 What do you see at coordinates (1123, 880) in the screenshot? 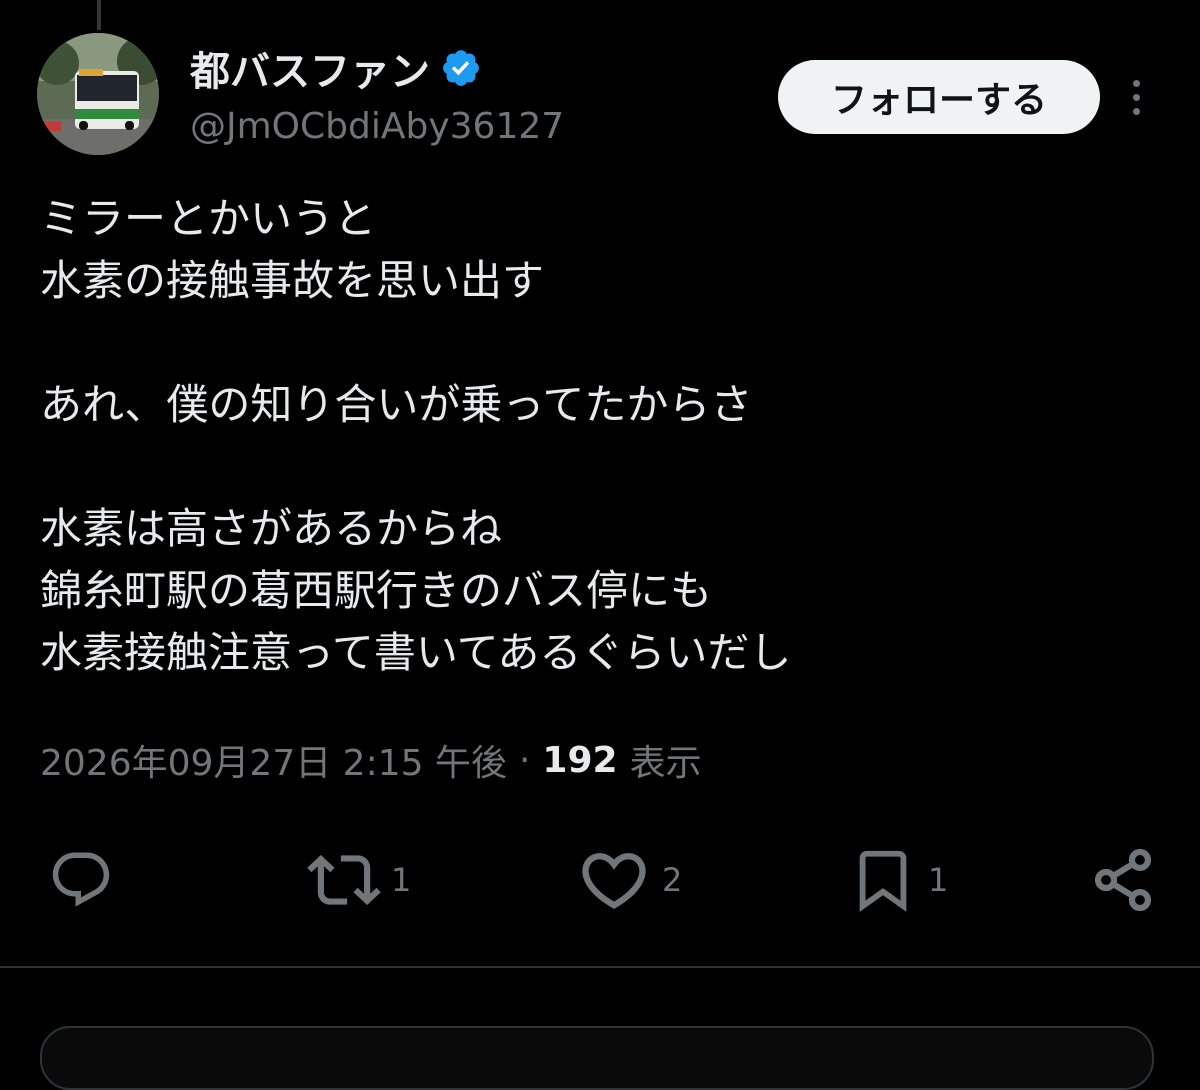
I see `share-icon` at bounding box center [1123, 880].